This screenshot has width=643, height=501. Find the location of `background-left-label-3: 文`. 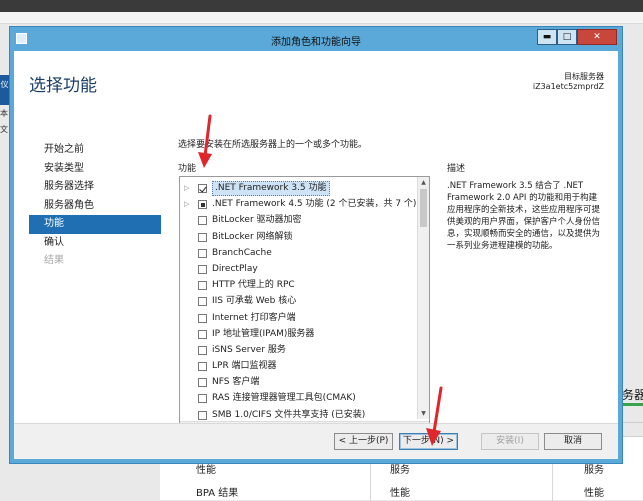

background-left-label-3: 文 is located at coordinates (4, 129).